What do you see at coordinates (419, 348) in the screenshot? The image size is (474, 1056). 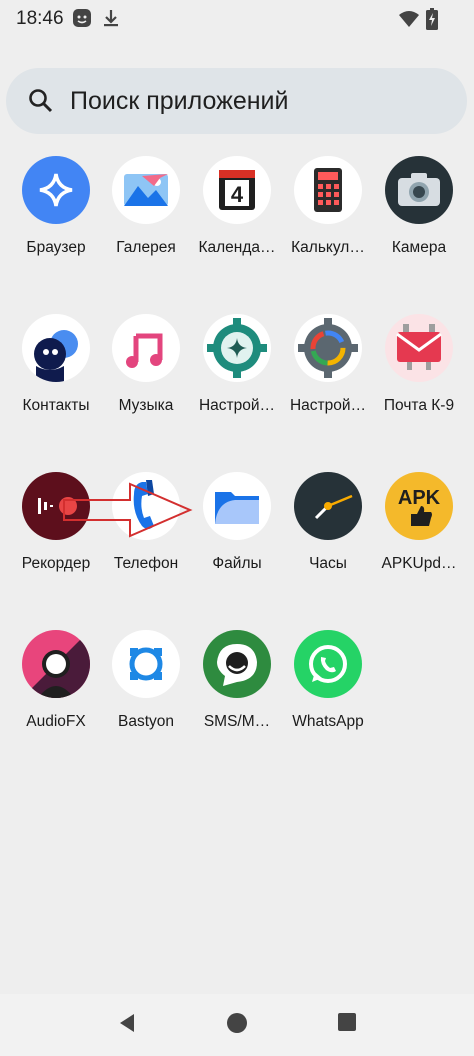 I see `k9-mail-icon` at bounding box center [419, 348].